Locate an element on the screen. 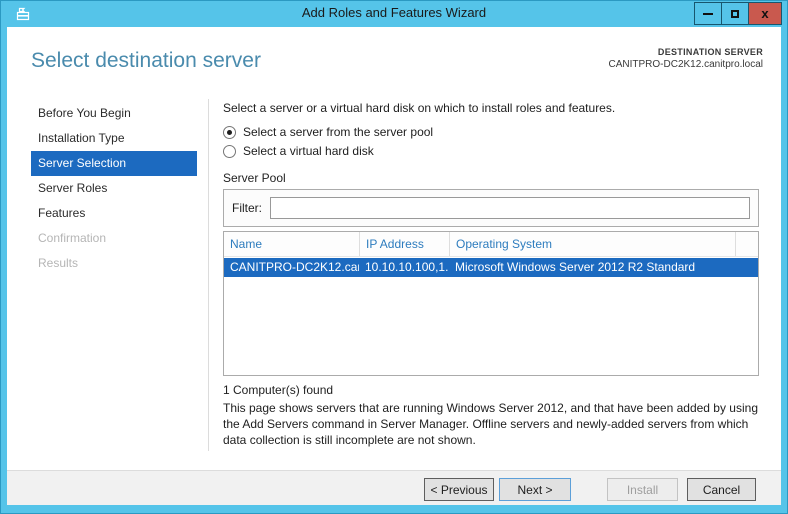 This screenshot has height=514, width=788. close-button: x is located at coordinates (765, 13).